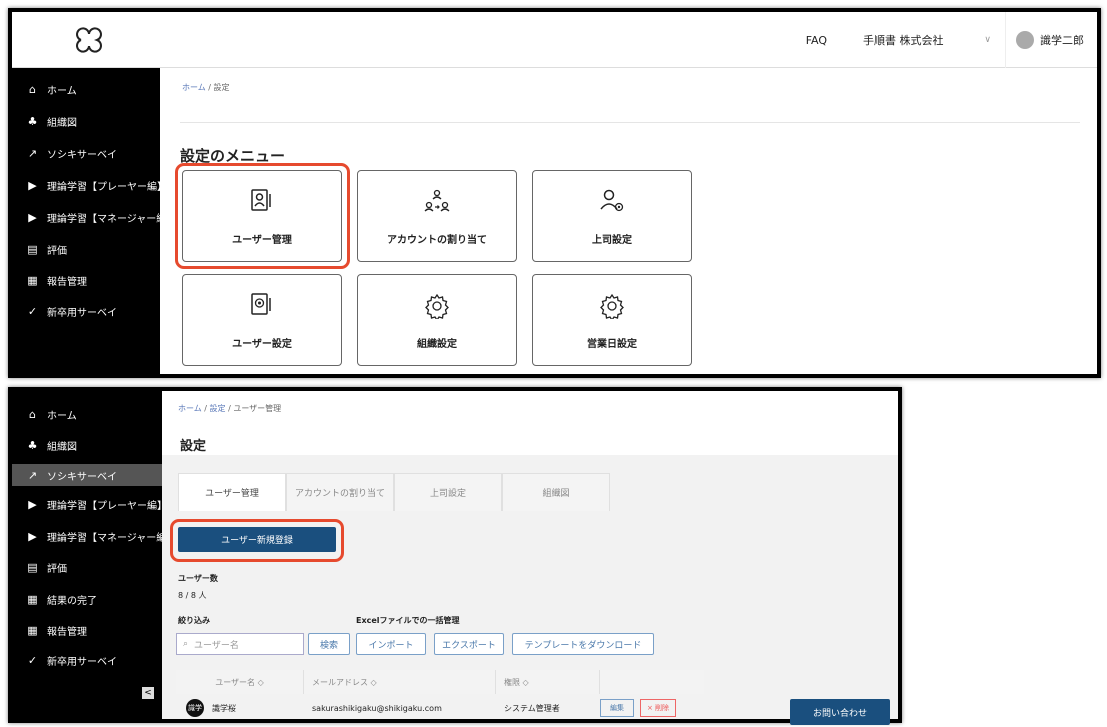  What do you see at coordinates (612, 216) in the screenshot?
I see `card-supervisor-settings: 上司設定` at bounding box center [612, 216].